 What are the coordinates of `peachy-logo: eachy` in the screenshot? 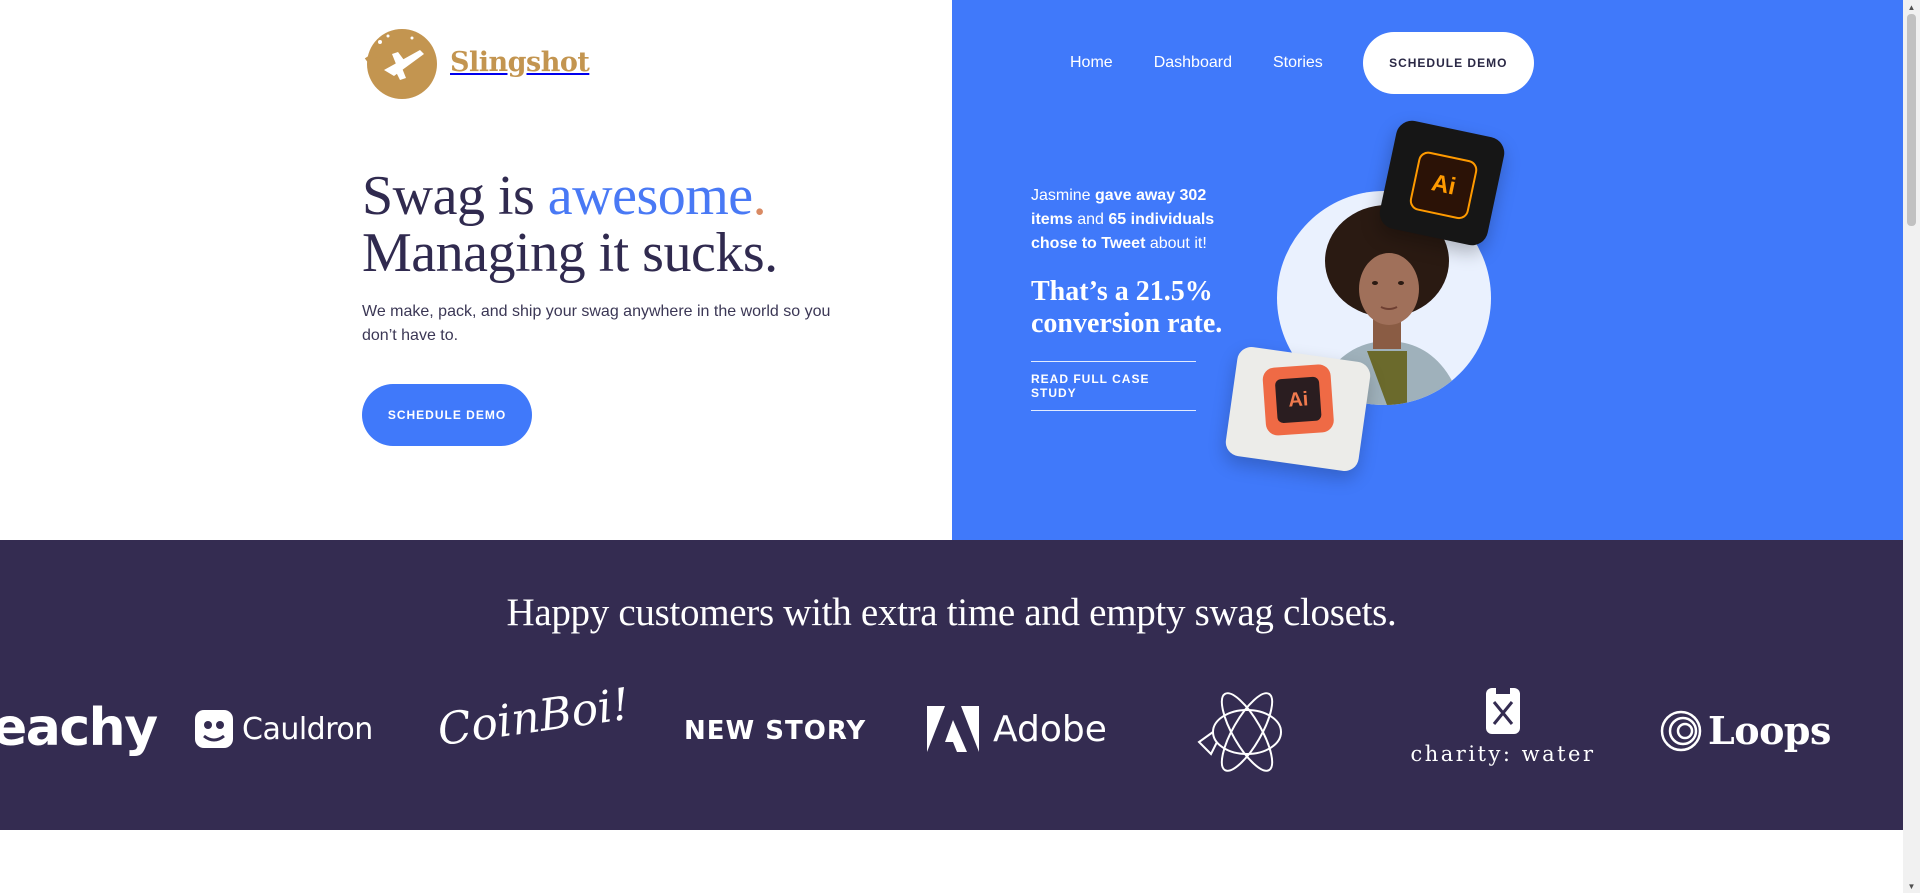 It's located at (79, 728).